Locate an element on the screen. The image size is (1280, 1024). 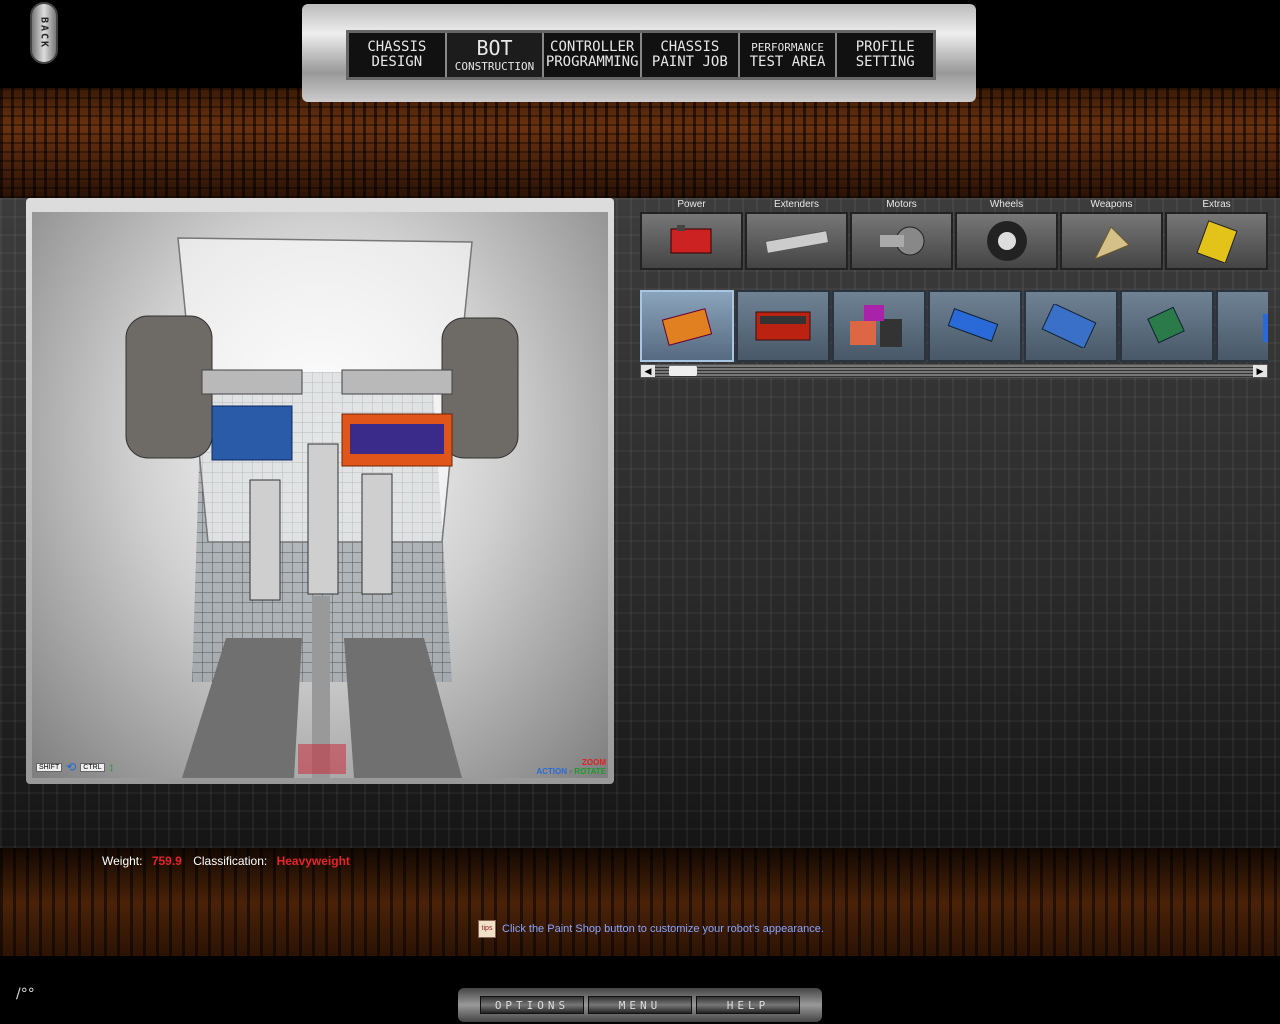
nav-tab-controller: CONTROLLER PROGRAMMING is located at coordinates (593, 55).